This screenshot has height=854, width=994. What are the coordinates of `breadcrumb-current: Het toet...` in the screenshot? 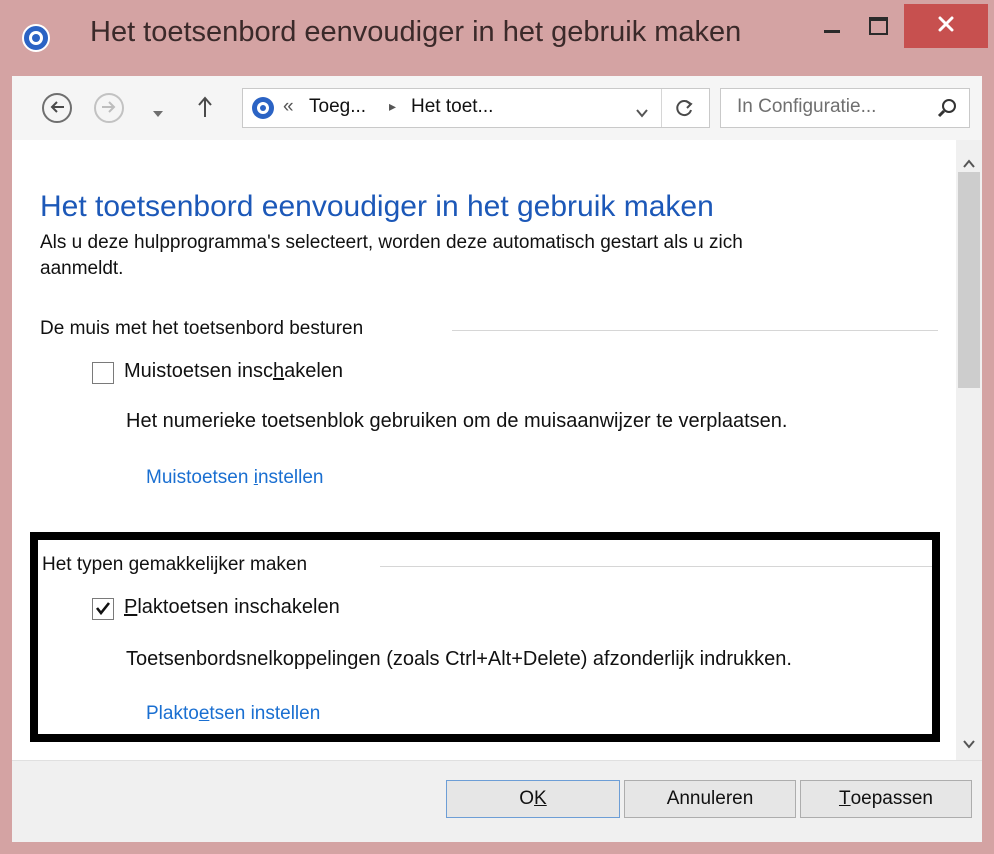 It's located at (452, 107).